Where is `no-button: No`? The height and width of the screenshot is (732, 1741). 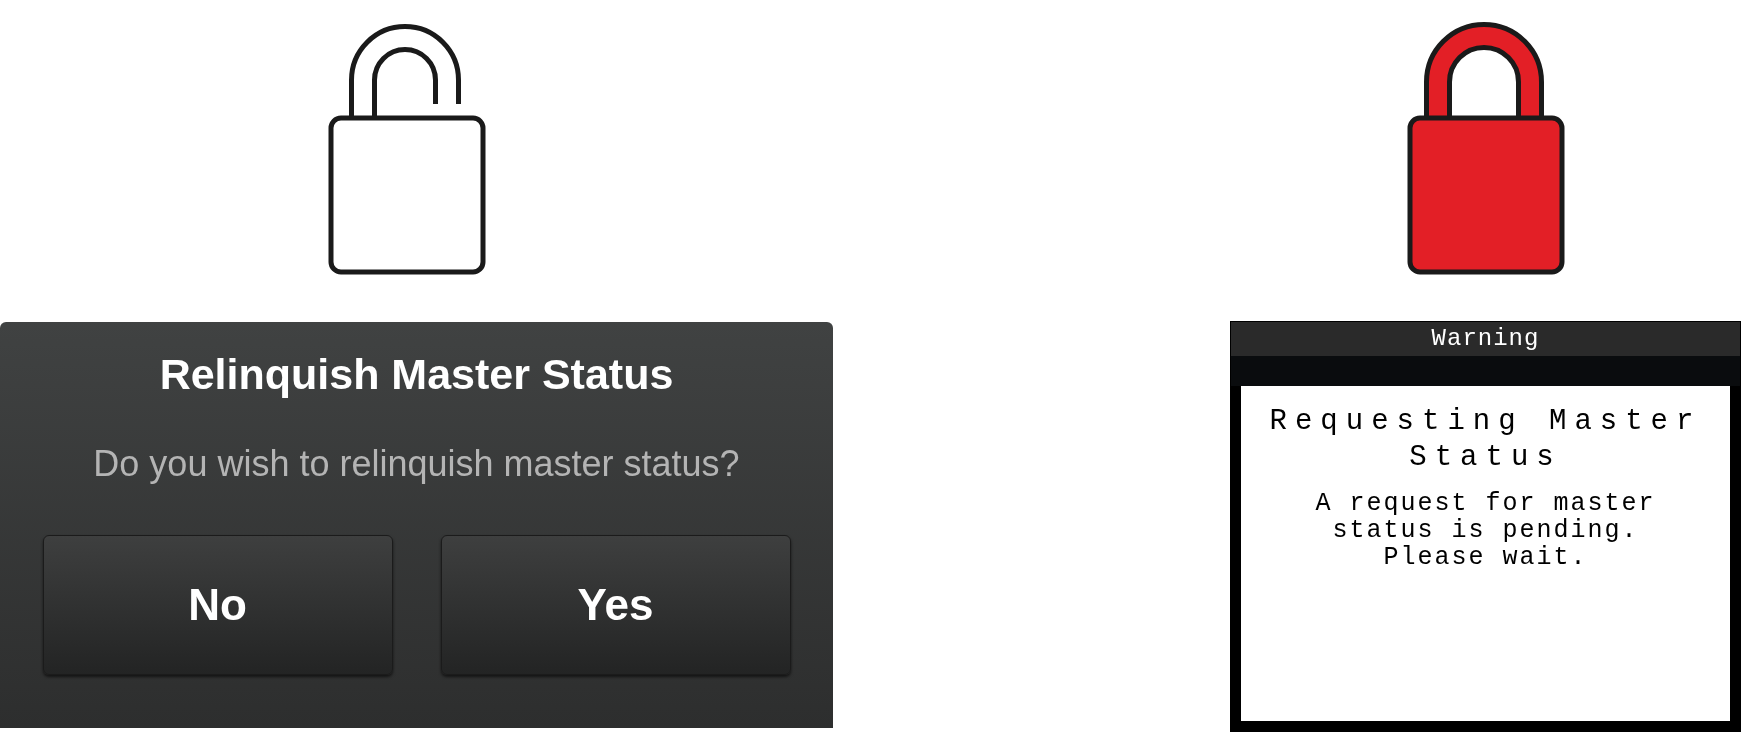 no-button: No is located at coordinates (217, 605).